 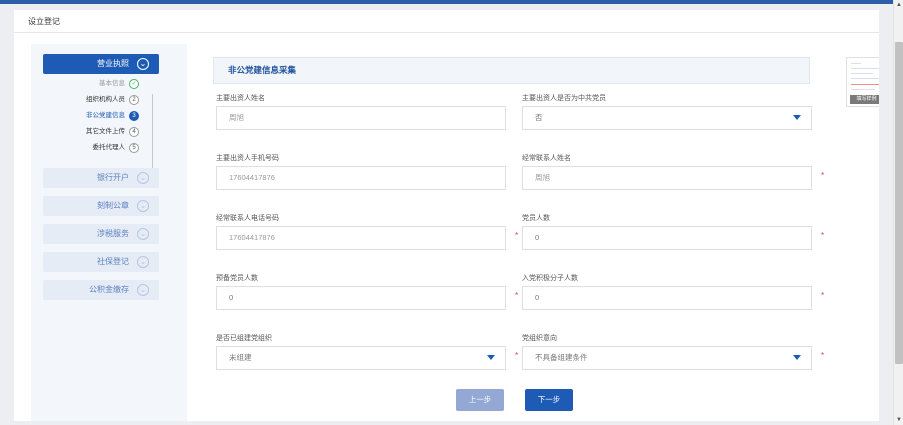 What do you see at coordinates (134, 132) in the screenshot?
I see `step-number-badge: 4` at bounding box center [134, 132].